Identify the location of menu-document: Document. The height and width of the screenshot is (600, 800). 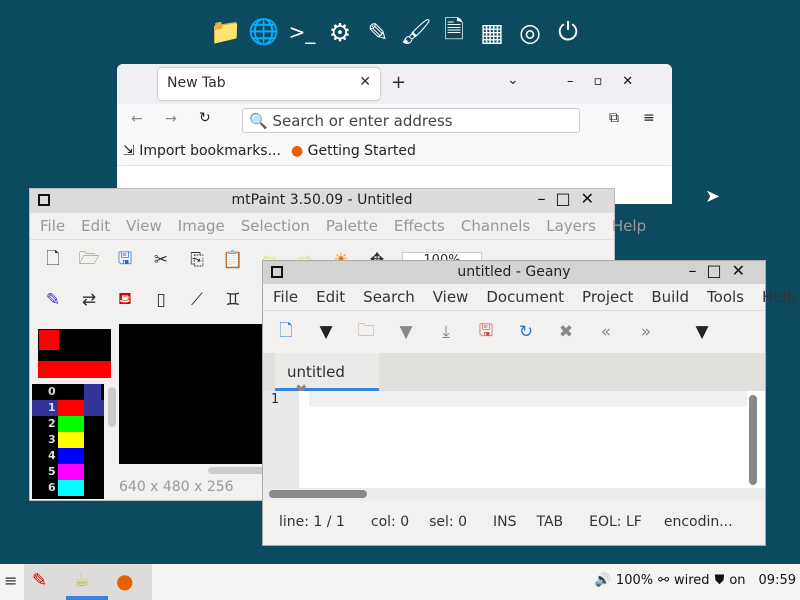
(525, 297).